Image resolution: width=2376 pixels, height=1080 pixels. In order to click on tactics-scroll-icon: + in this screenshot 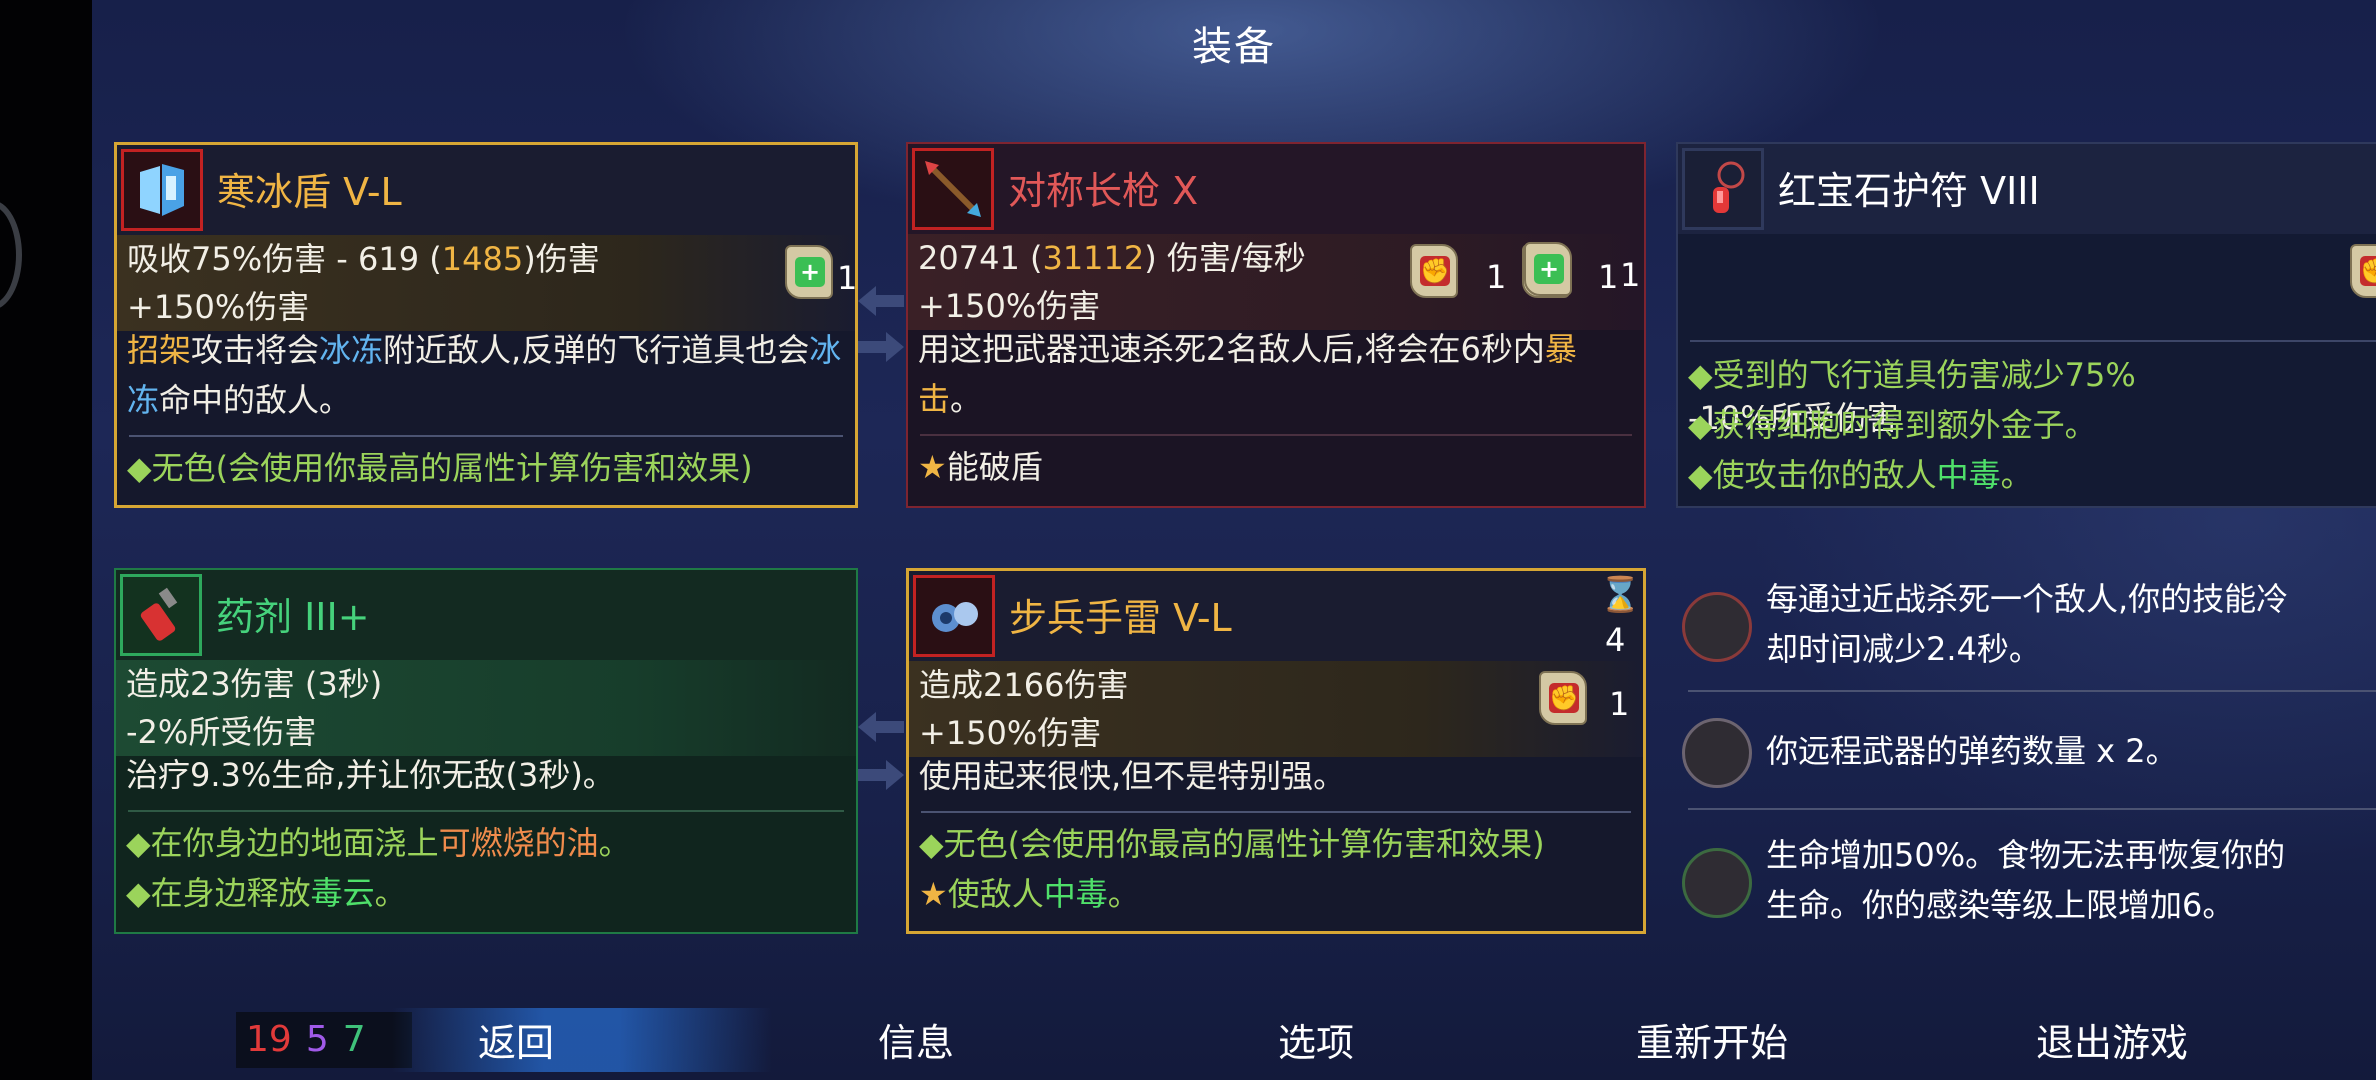, I will do `click(809, 272)`.